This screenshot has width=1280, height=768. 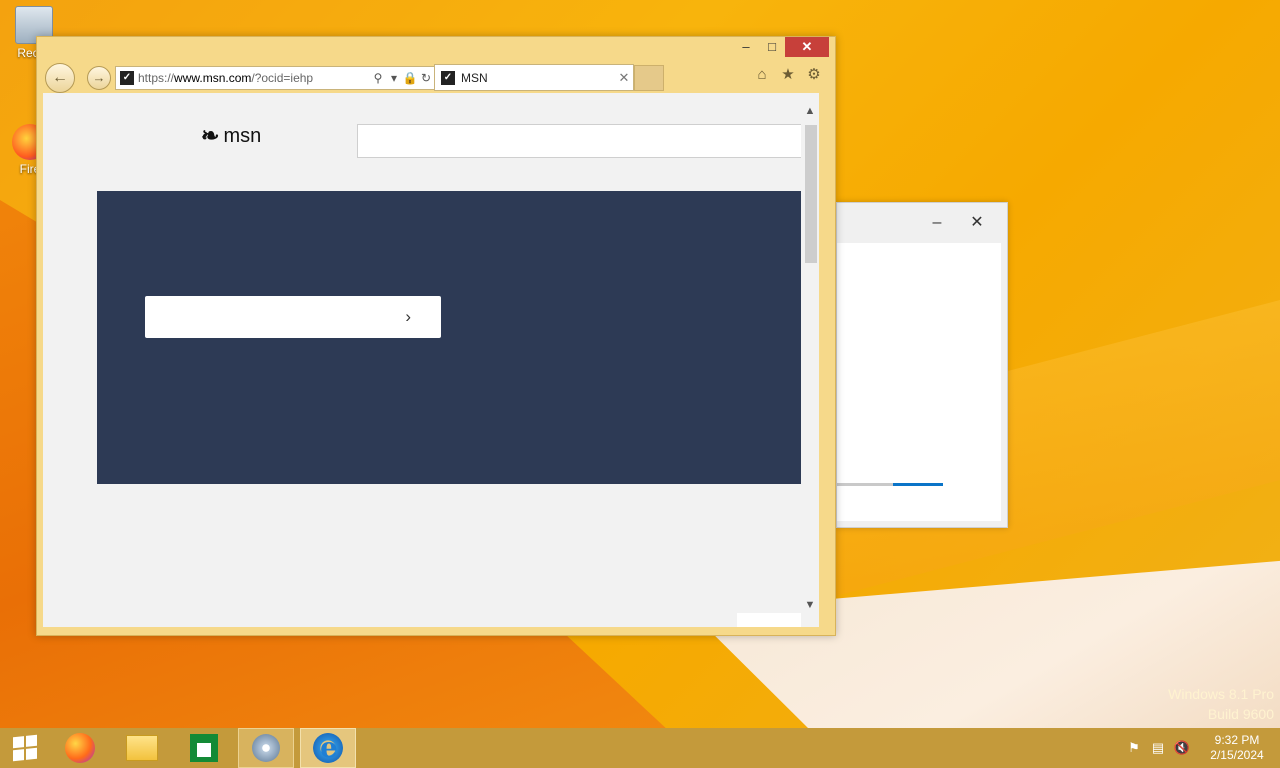 I want to click on start-button, so click(x=25, y=748).